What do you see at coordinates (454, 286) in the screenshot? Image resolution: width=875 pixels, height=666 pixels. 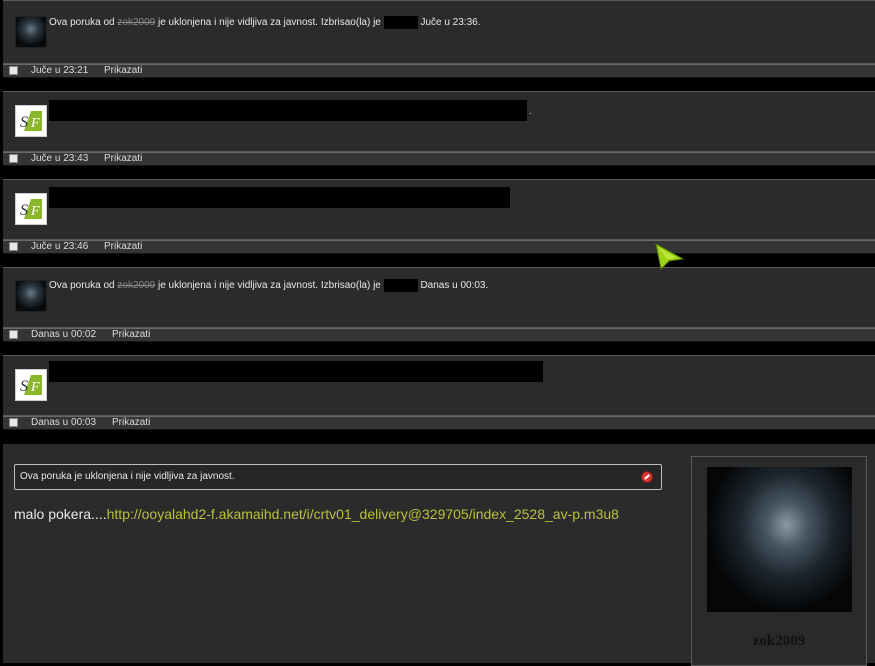 I see `notice-time: Danas u 00:03.` at bounding box center [454, 286].